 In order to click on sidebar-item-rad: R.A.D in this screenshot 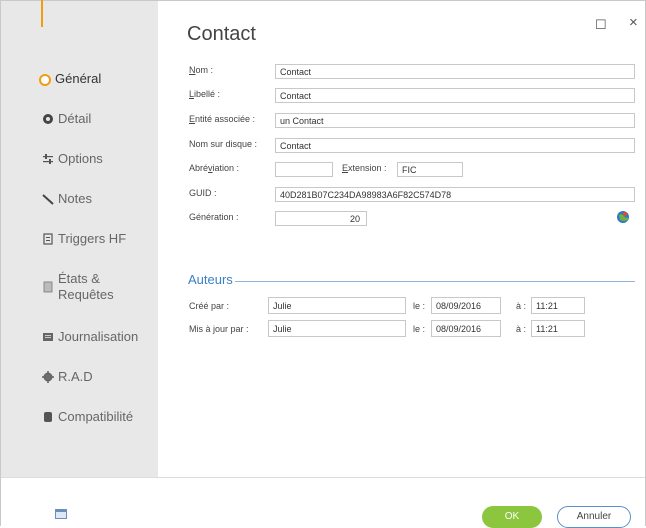, I will do `click(67, 376)`.